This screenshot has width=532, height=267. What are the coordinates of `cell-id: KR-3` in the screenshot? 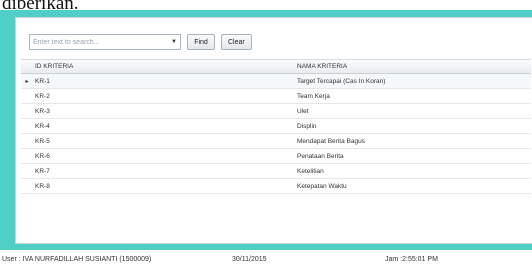 It's located at (165, 111).